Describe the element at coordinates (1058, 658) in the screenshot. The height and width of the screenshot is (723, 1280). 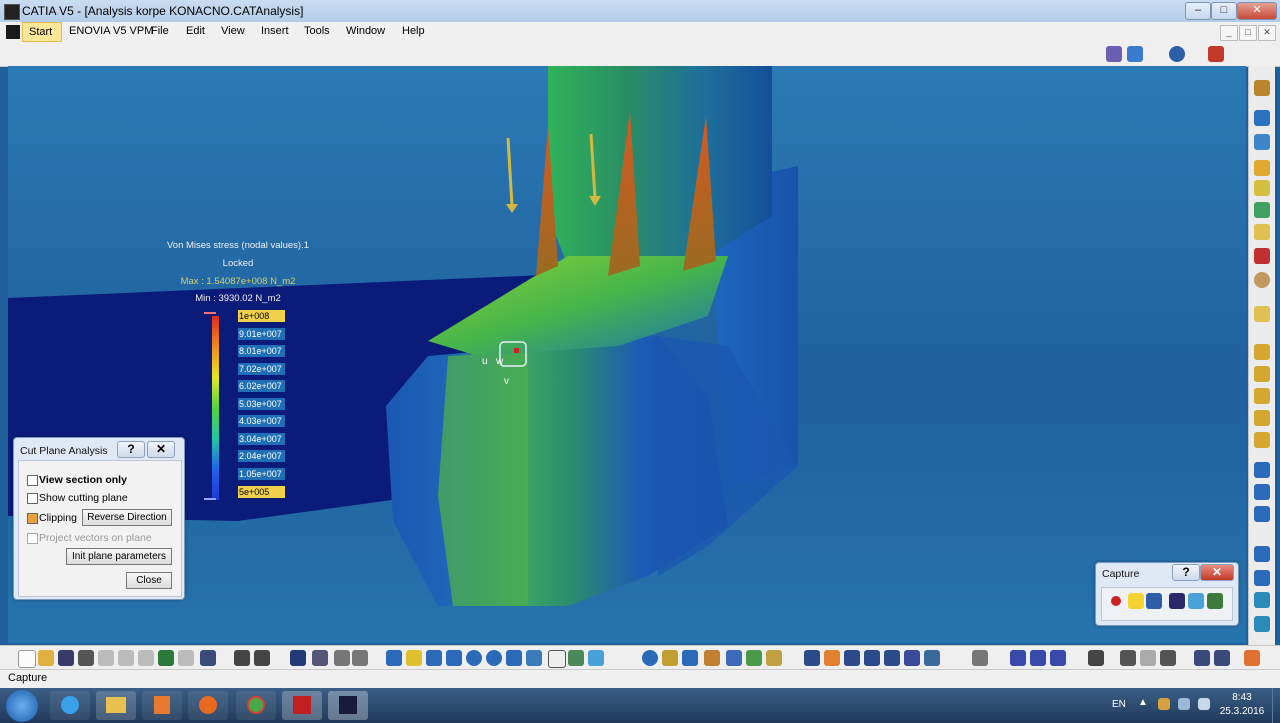
I see `dimension-icon` at that location.